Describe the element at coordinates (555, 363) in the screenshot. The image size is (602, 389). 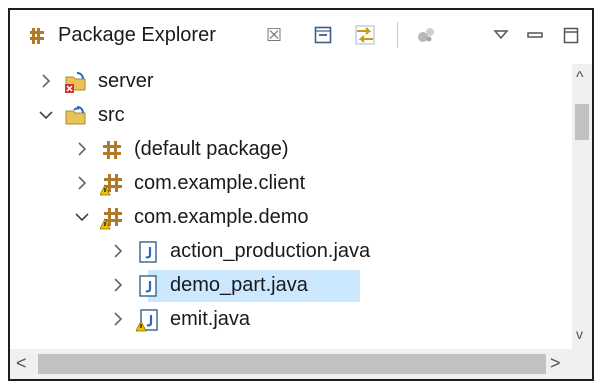
I see `scroll-right-icon: >` at that location.